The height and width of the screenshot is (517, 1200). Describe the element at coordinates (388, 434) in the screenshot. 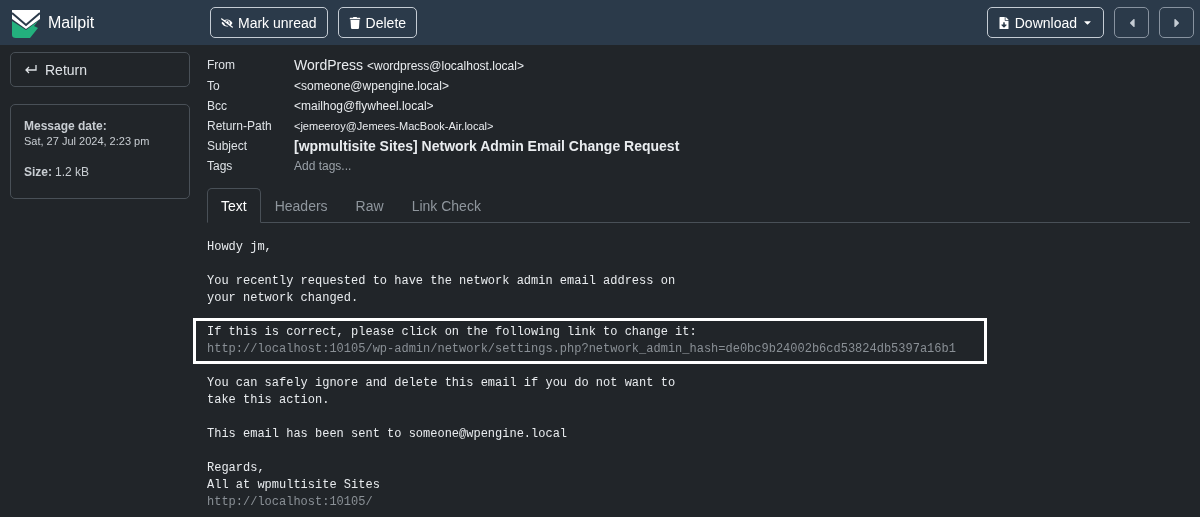

I see `body-text: This email has been sent to someone@wpengine.local` at that location.